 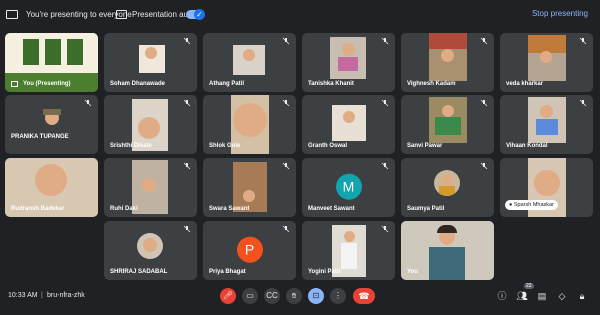 I want to click on participant-name: Saumya Patil, so click(x=426, y=209).